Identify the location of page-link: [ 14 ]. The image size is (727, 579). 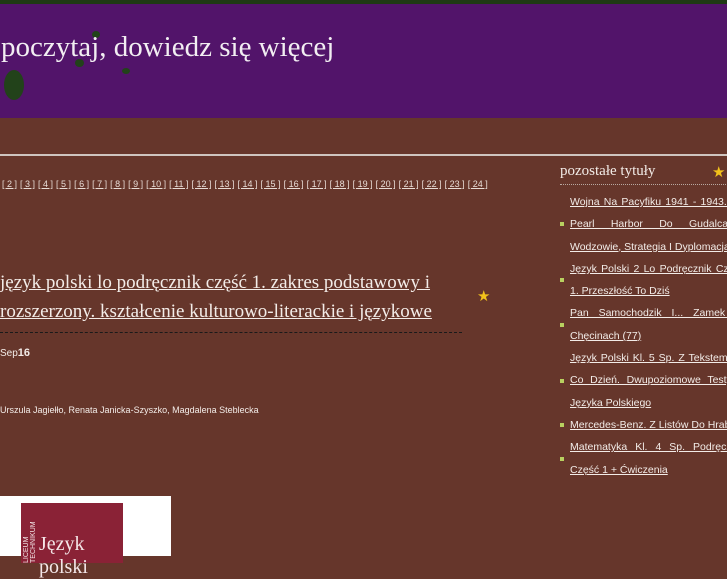
(248, 184).